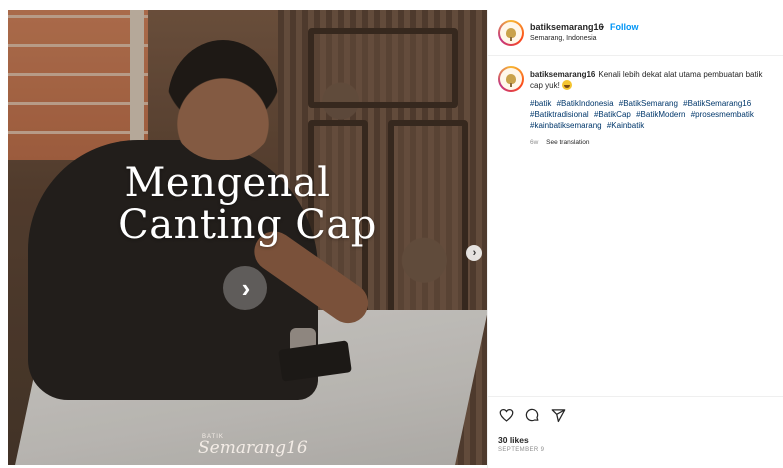 The width and height of the screenshot is (783, 468). Describe the element at coordinates (247, 225) in the screenshot. I see `headline-line-2: Canting Cap` at that location.